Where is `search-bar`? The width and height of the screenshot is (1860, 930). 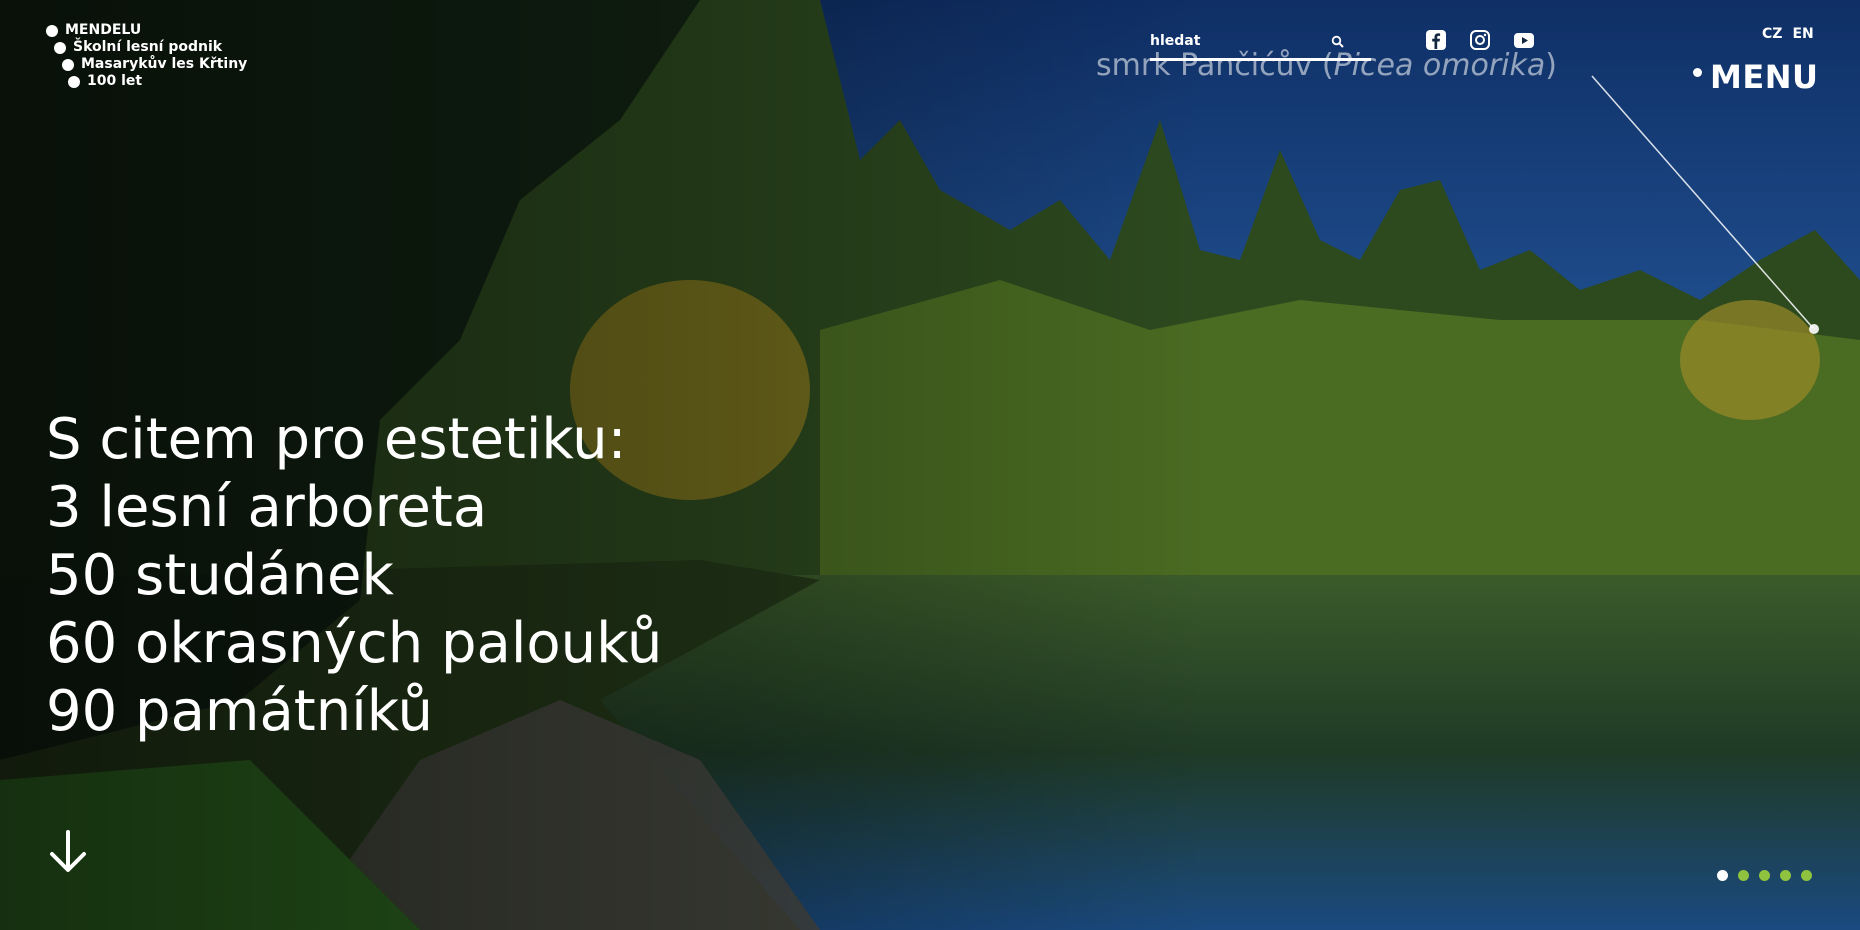 search-bar is located at coordinates (1260, 45).